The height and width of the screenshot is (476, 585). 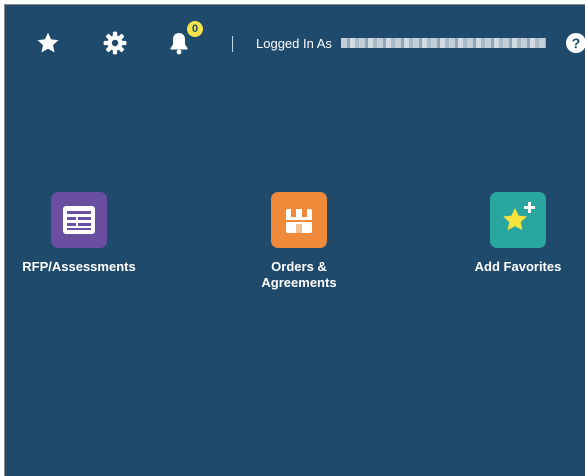 I want to click on tile-rfp-assessments: RFP/Assessments, so click(x=79, y=233).